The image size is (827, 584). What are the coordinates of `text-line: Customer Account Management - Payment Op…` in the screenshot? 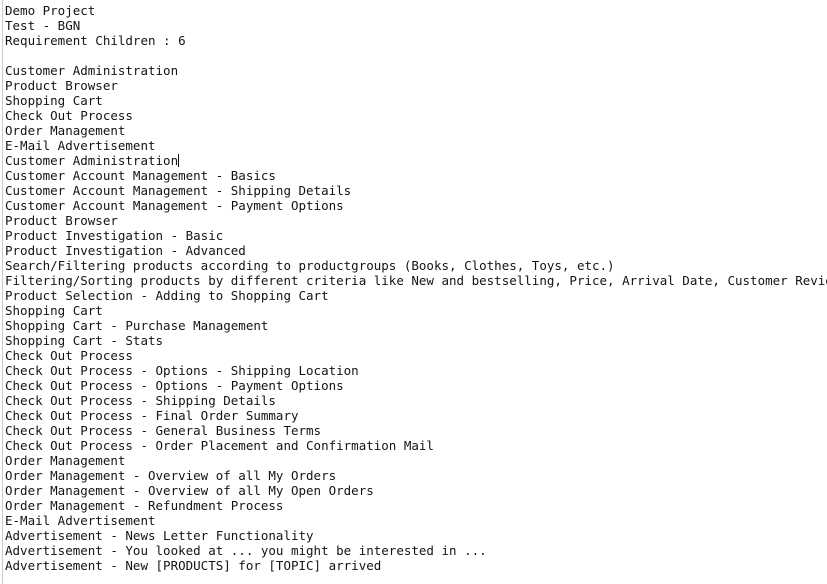 It's located at (415, 205).